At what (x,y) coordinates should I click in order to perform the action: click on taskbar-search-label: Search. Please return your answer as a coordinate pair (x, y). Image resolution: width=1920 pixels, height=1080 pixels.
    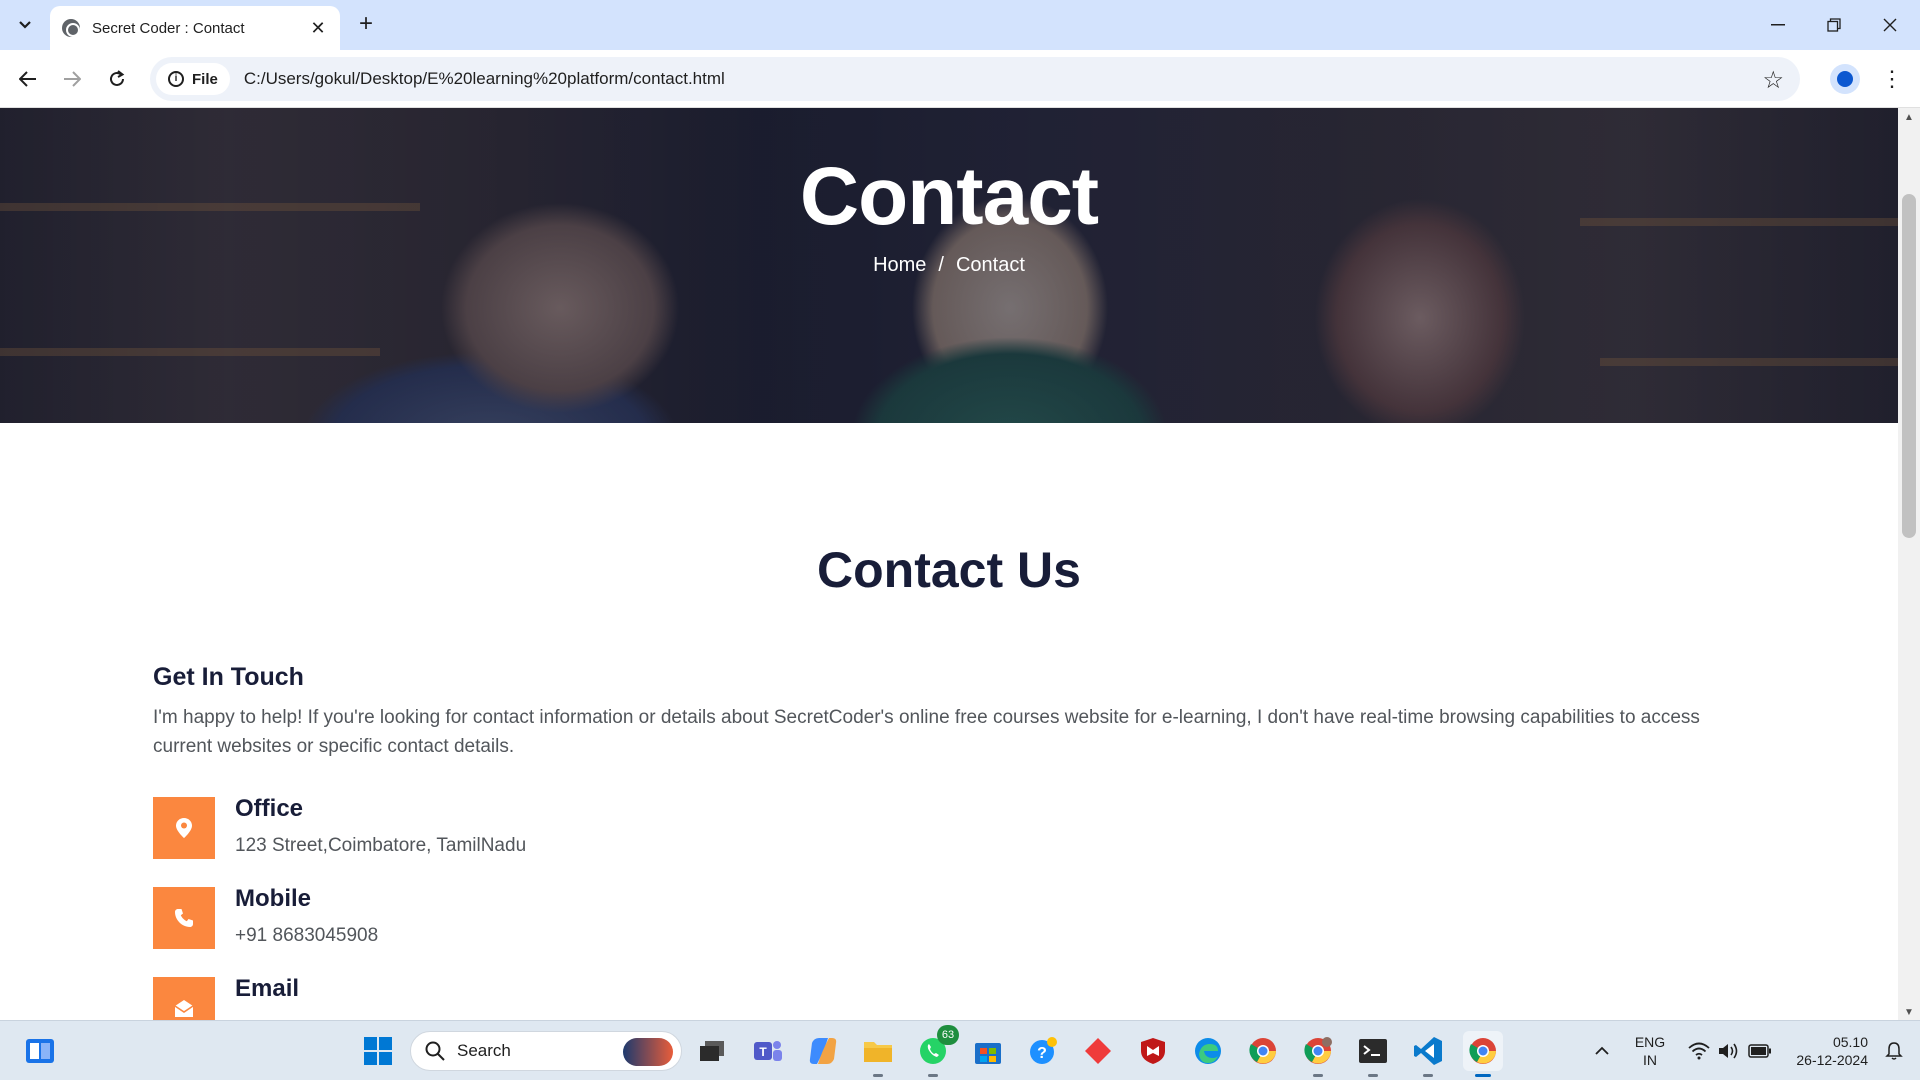
    Looking at the image, I should click on (484, 1050).